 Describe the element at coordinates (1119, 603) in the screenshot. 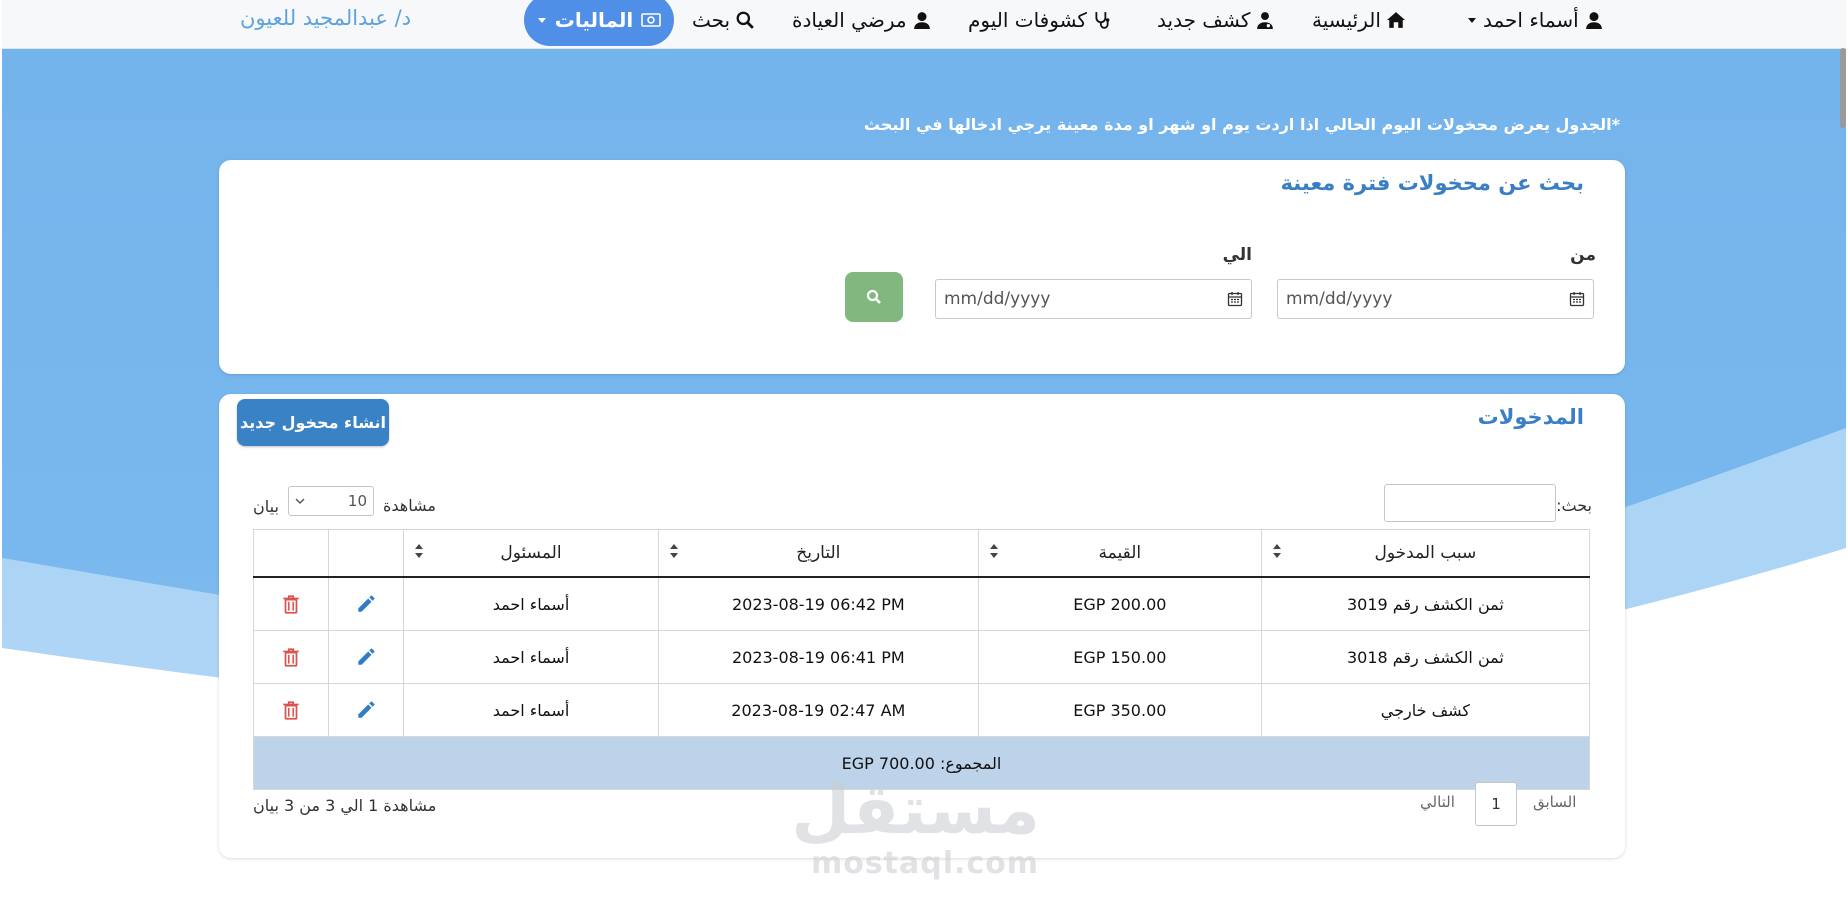

I see `cell-value: EGP 200.00` at that location.